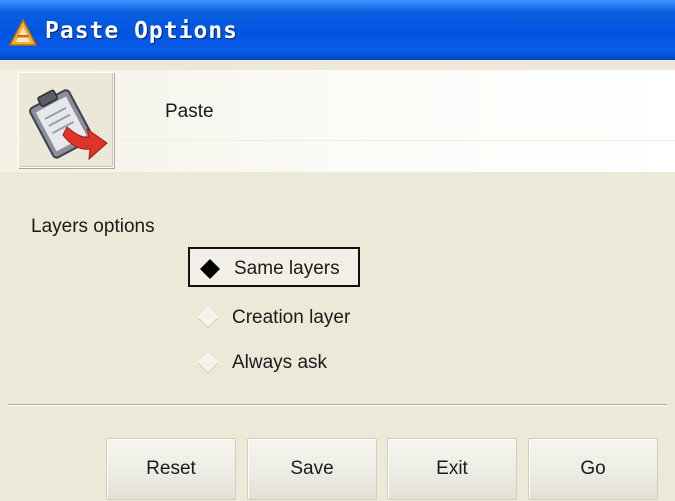  Describe the element at coordinates (452, 469) in the screenshot. I see `exit-button: Exit` at that location.